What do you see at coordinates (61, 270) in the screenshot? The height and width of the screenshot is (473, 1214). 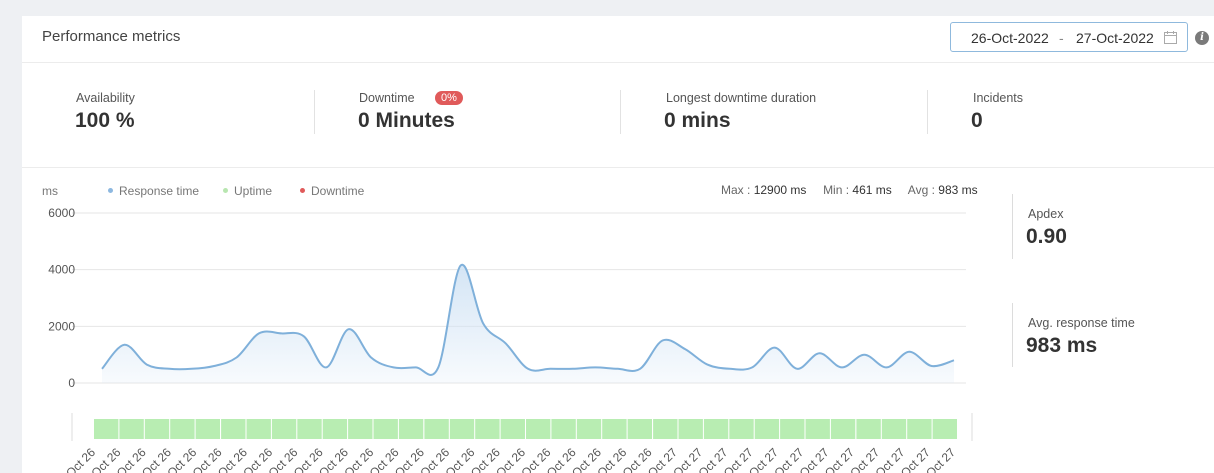 I see `y-tick-label: 4000` at bounding box center [61, 270].